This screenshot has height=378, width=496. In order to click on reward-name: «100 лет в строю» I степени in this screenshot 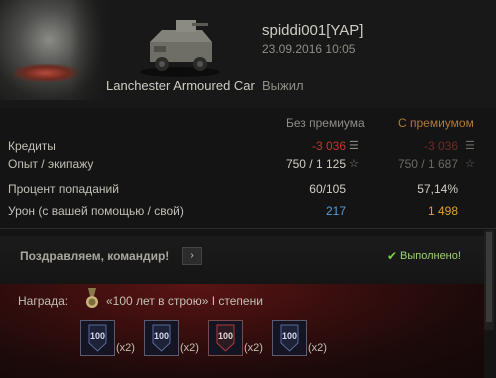, I will do `click(184, 301)`.